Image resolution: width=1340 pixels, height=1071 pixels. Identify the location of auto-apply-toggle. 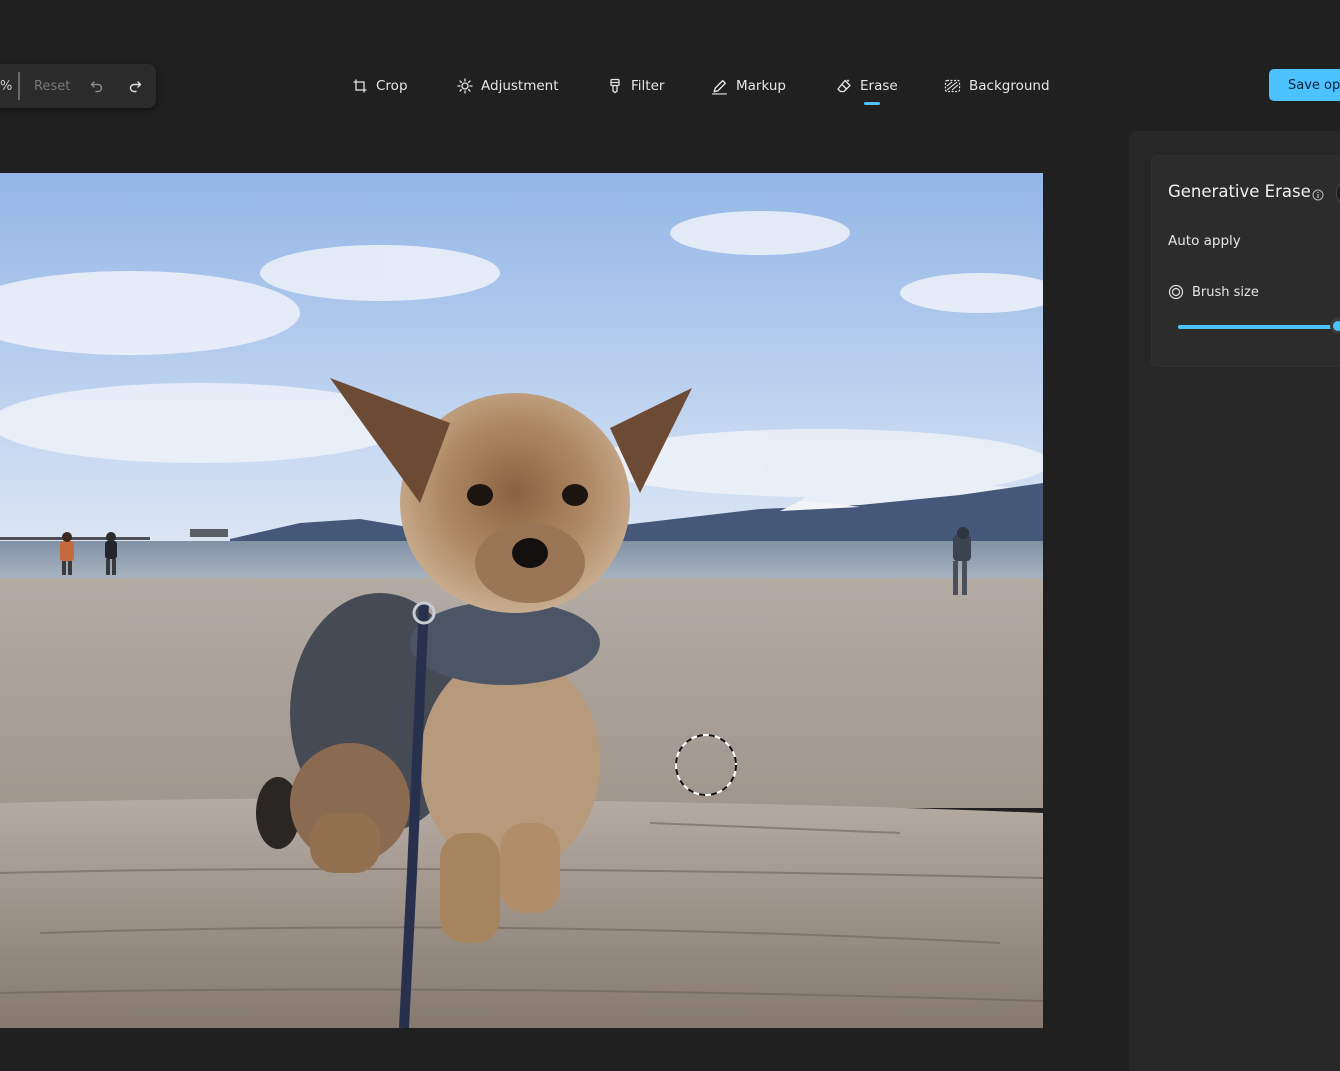
(1338, 193).